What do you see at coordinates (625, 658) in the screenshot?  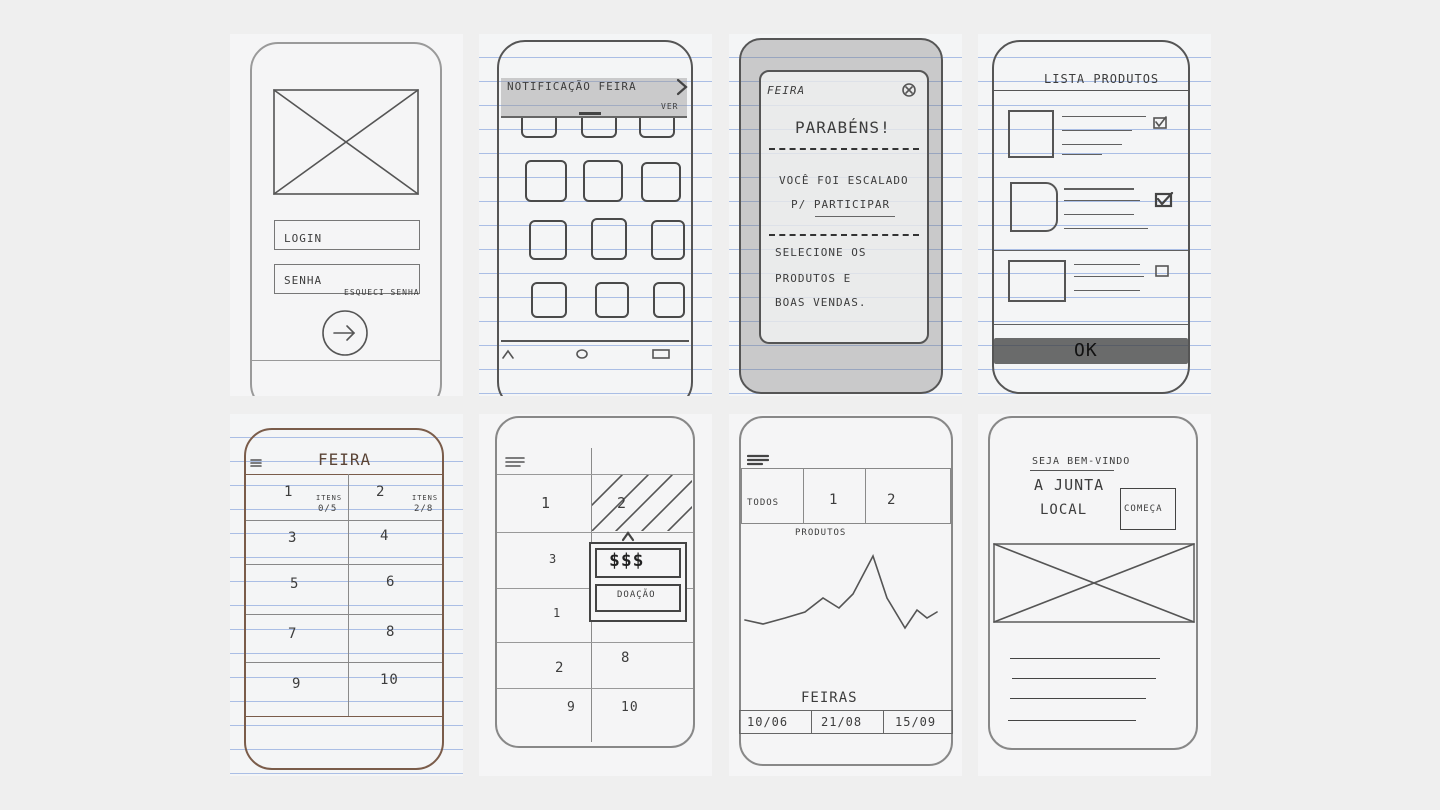 I see `grid-cell: 8` at bounding box center [625, 658].